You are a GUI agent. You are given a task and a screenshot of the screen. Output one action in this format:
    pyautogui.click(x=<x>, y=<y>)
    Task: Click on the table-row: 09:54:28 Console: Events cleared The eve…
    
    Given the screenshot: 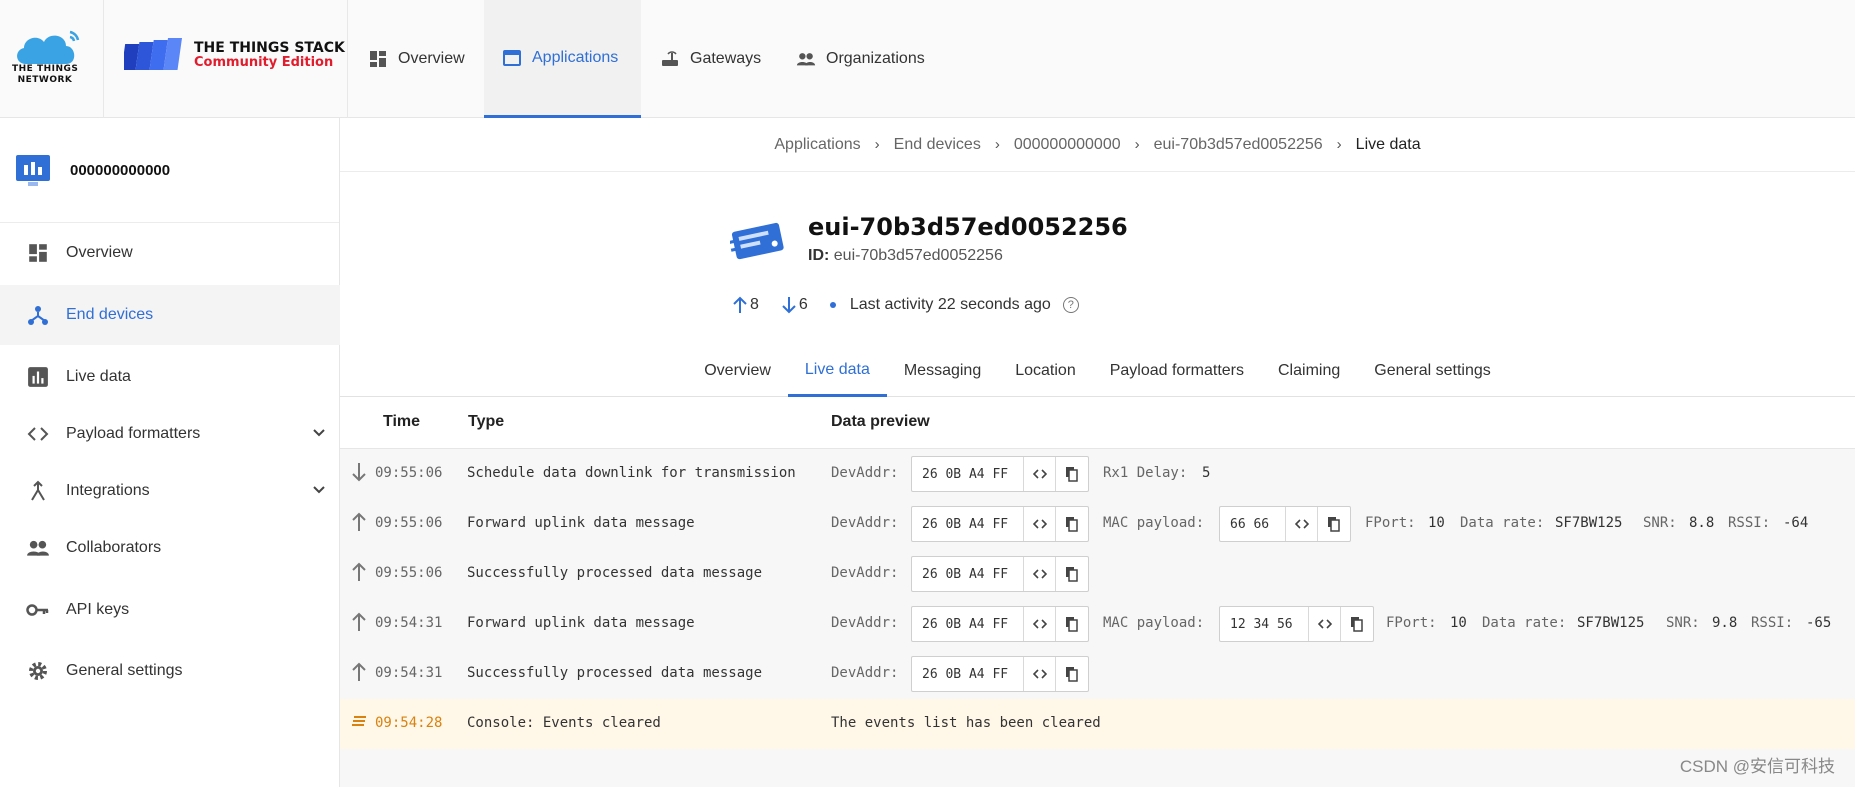 What is the action you would take?
    pyautogui.click(x=1097, y=724)
    